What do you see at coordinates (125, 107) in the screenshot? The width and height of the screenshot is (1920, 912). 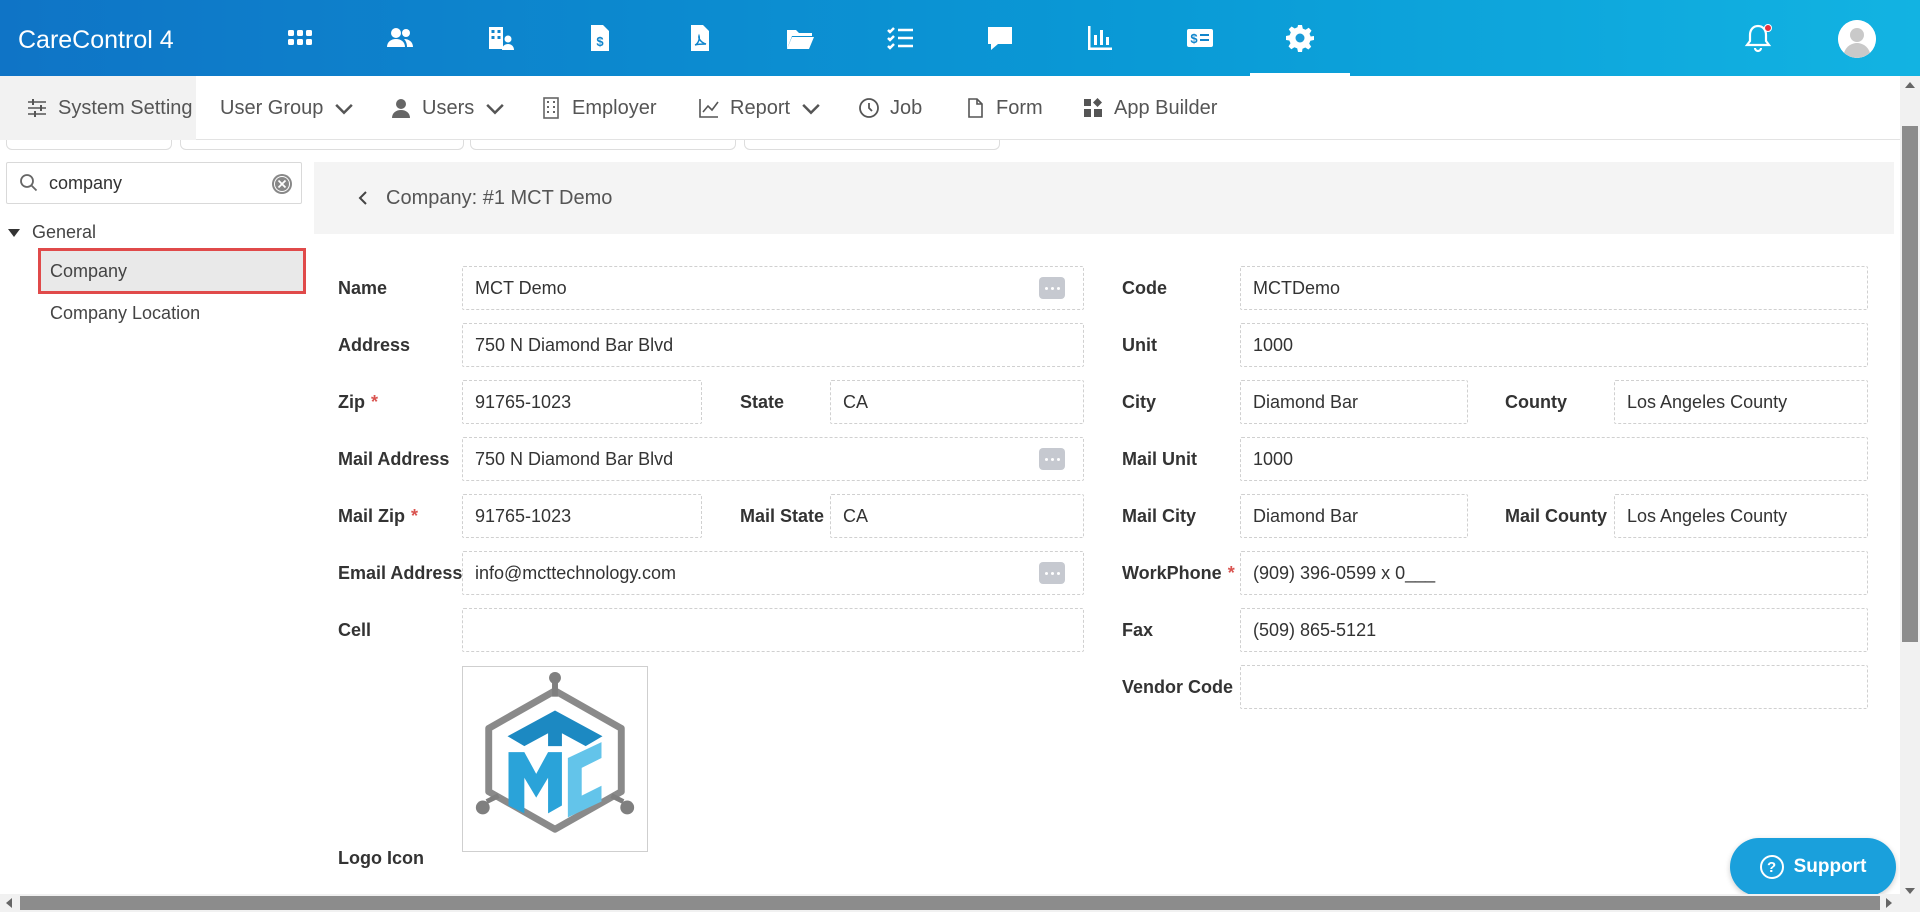 I see `subnav-label: System Setting` at bounding box center [125, 107].